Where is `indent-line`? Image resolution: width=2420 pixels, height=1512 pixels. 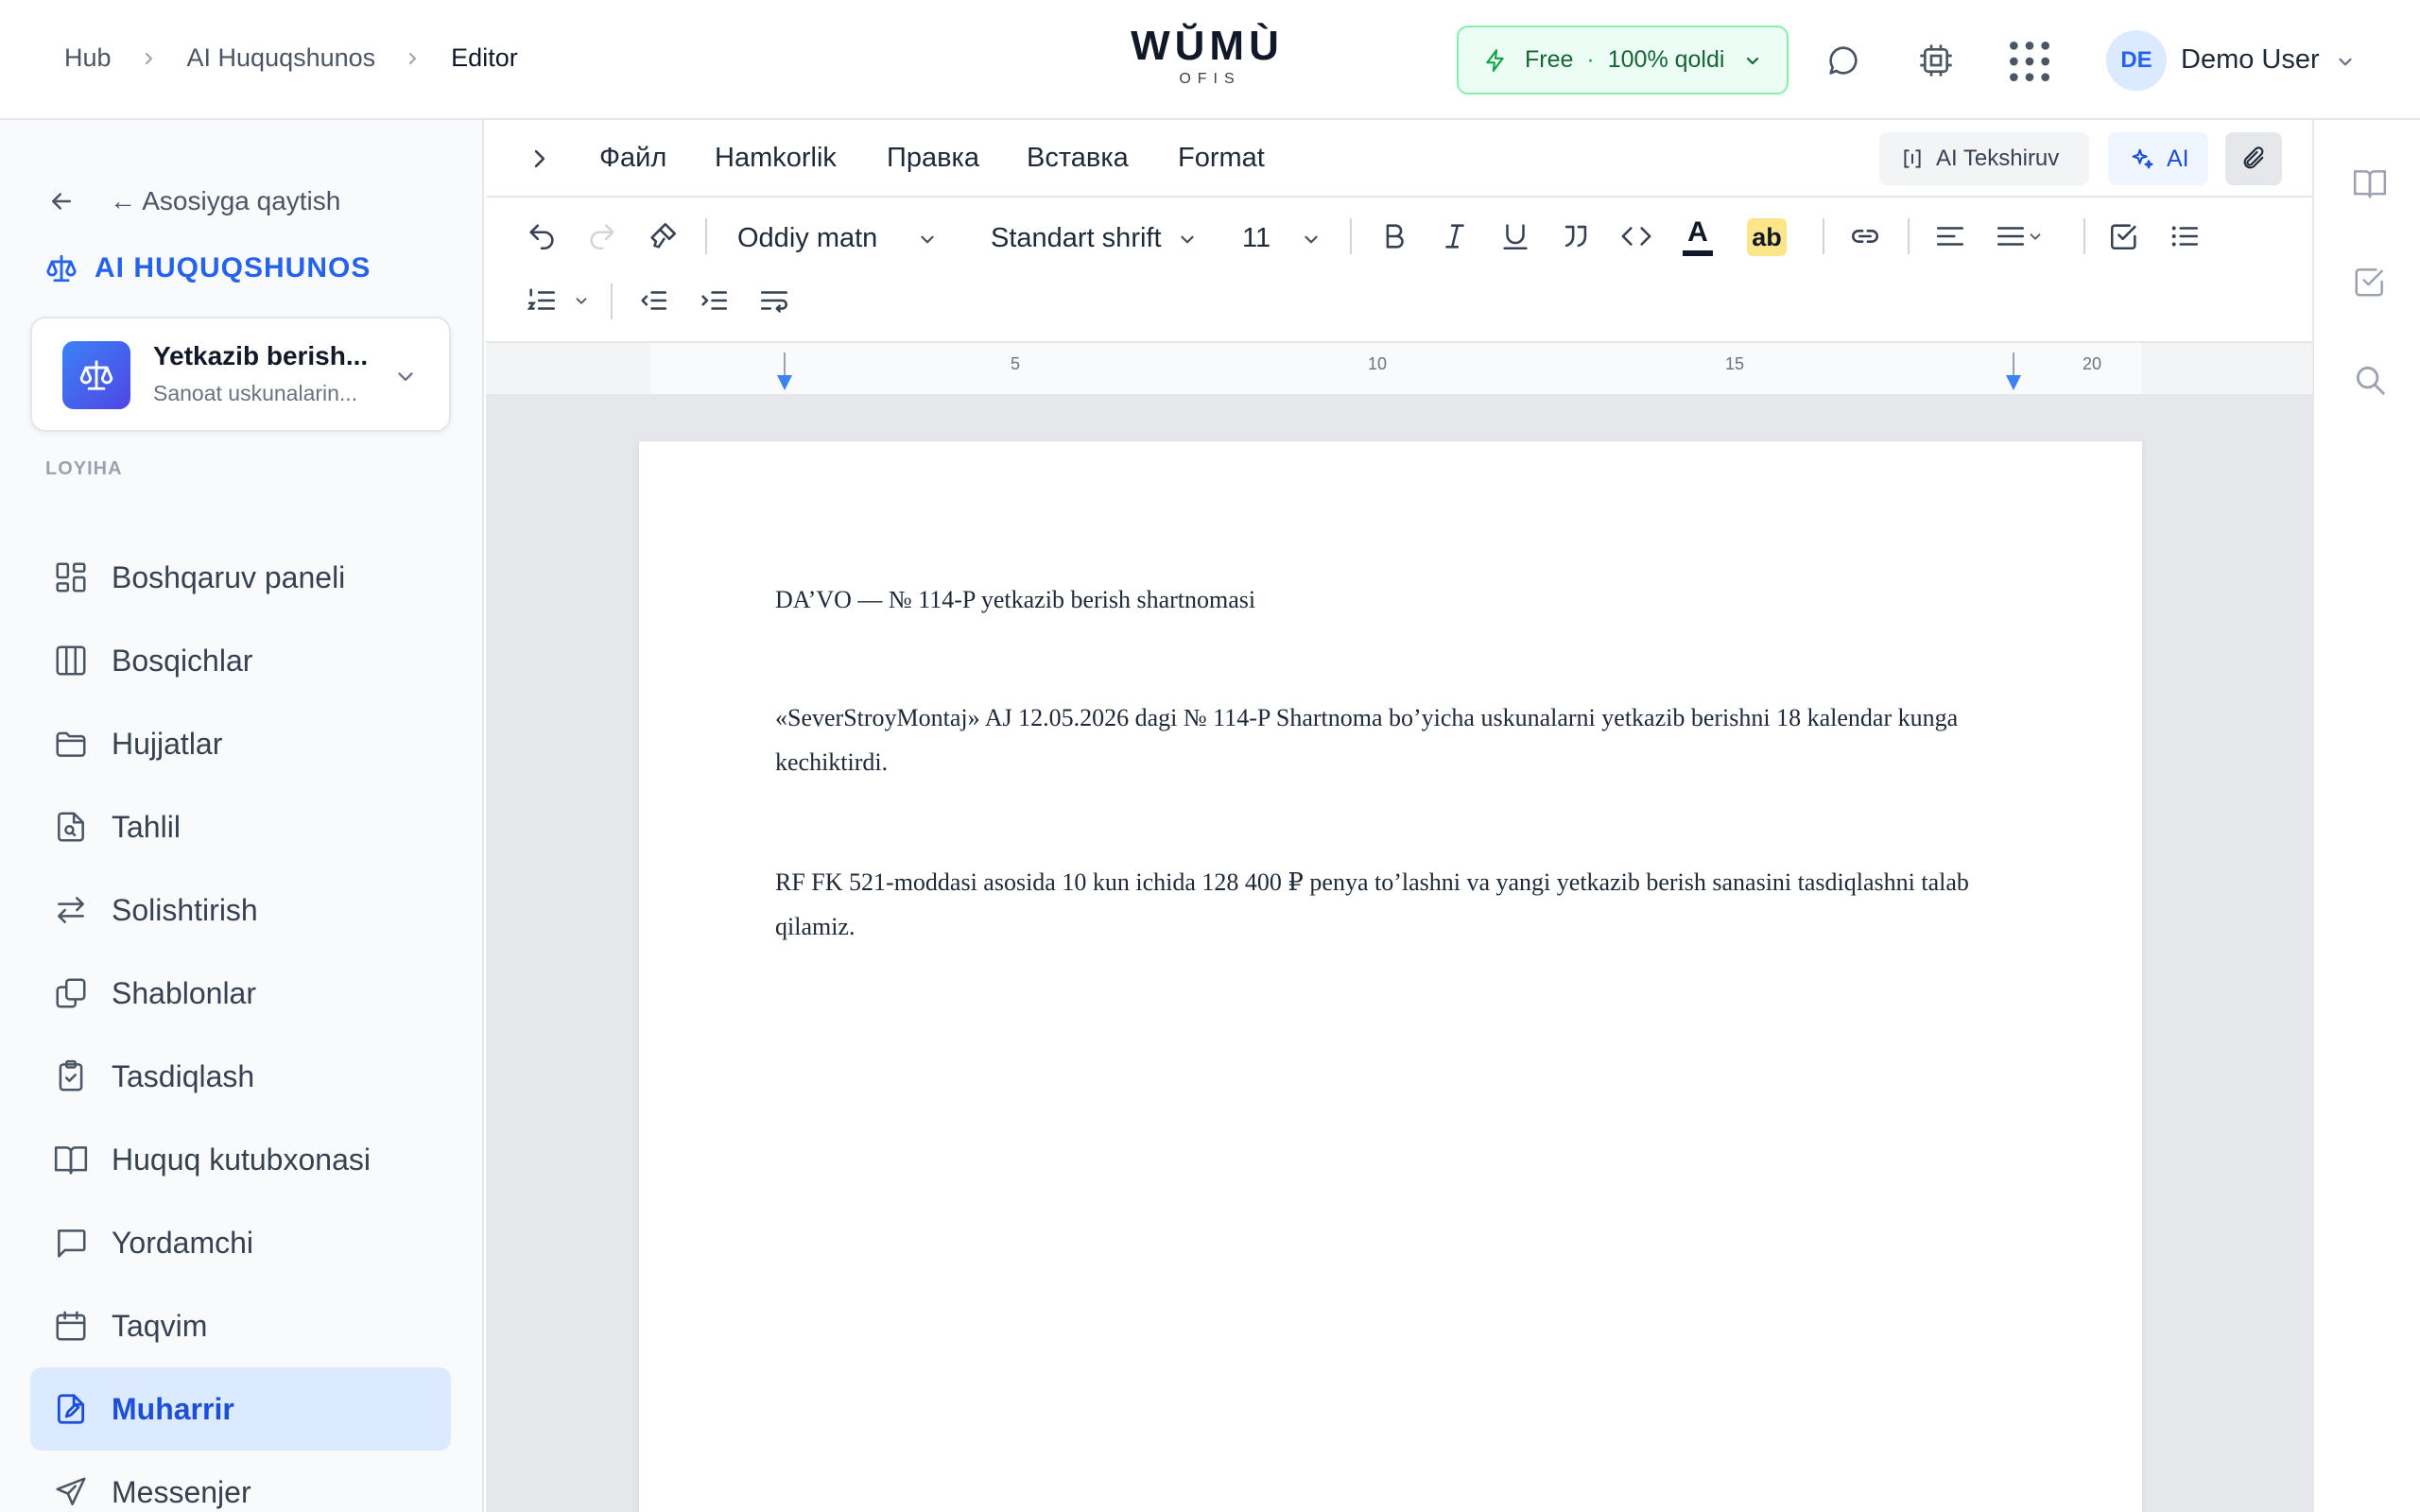
indent-line is located at coordinates (785, 363).